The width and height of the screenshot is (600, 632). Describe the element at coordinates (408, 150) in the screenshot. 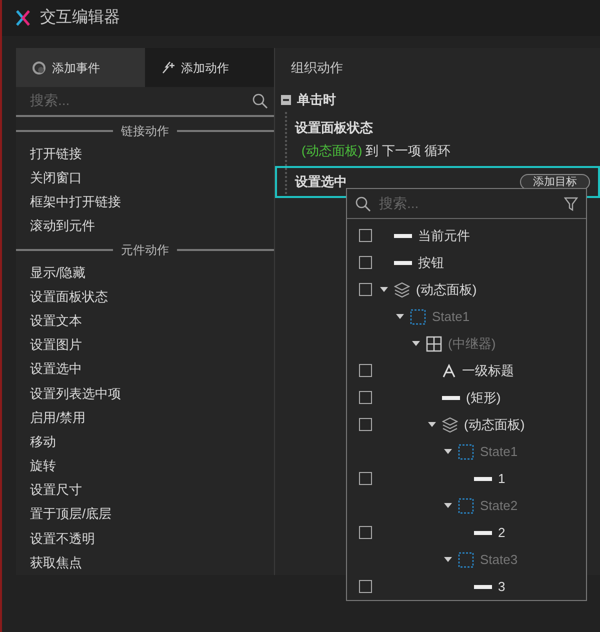

I see `action-detail: 到 下一项 循环` at that location.